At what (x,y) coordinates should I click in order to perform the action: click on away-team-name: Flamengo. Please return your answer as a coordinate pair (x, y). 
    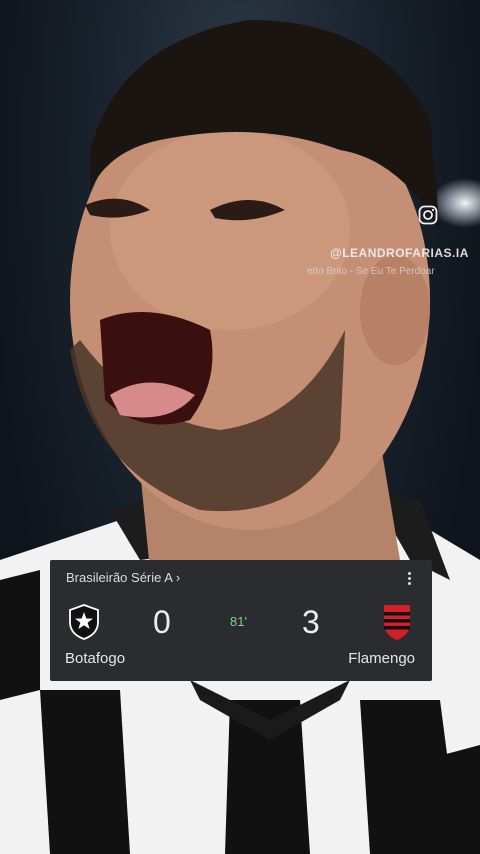
    Looking at the image, I should click on (381, 658).